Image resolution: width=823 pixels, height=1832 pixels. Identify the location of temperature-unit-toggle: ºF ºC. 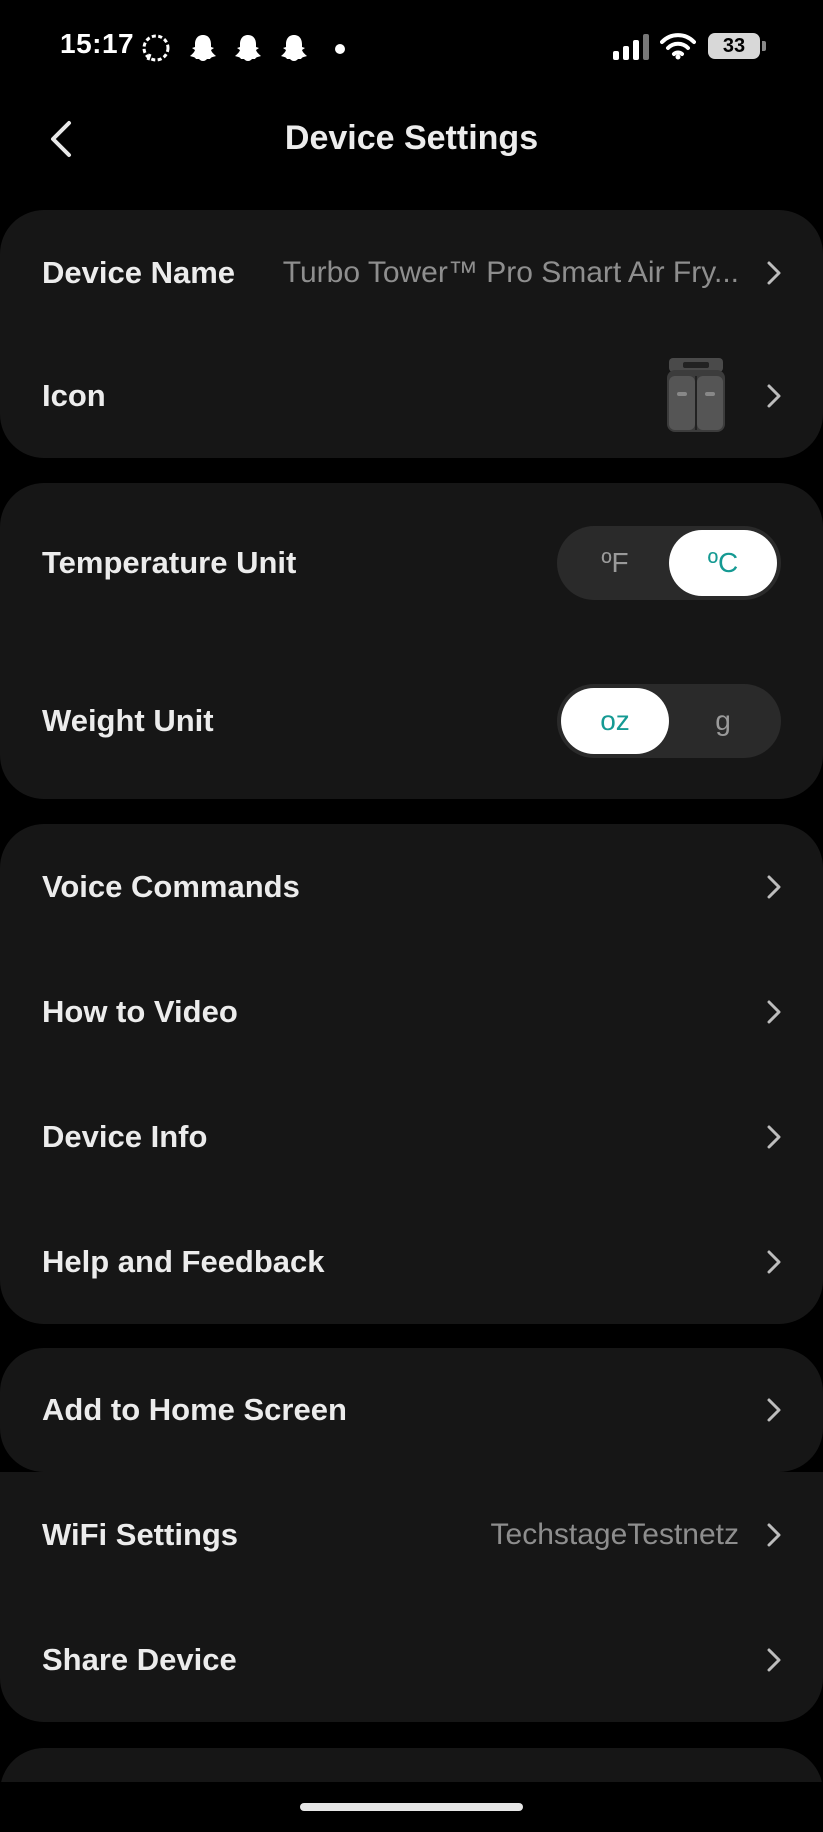
(669, 563).